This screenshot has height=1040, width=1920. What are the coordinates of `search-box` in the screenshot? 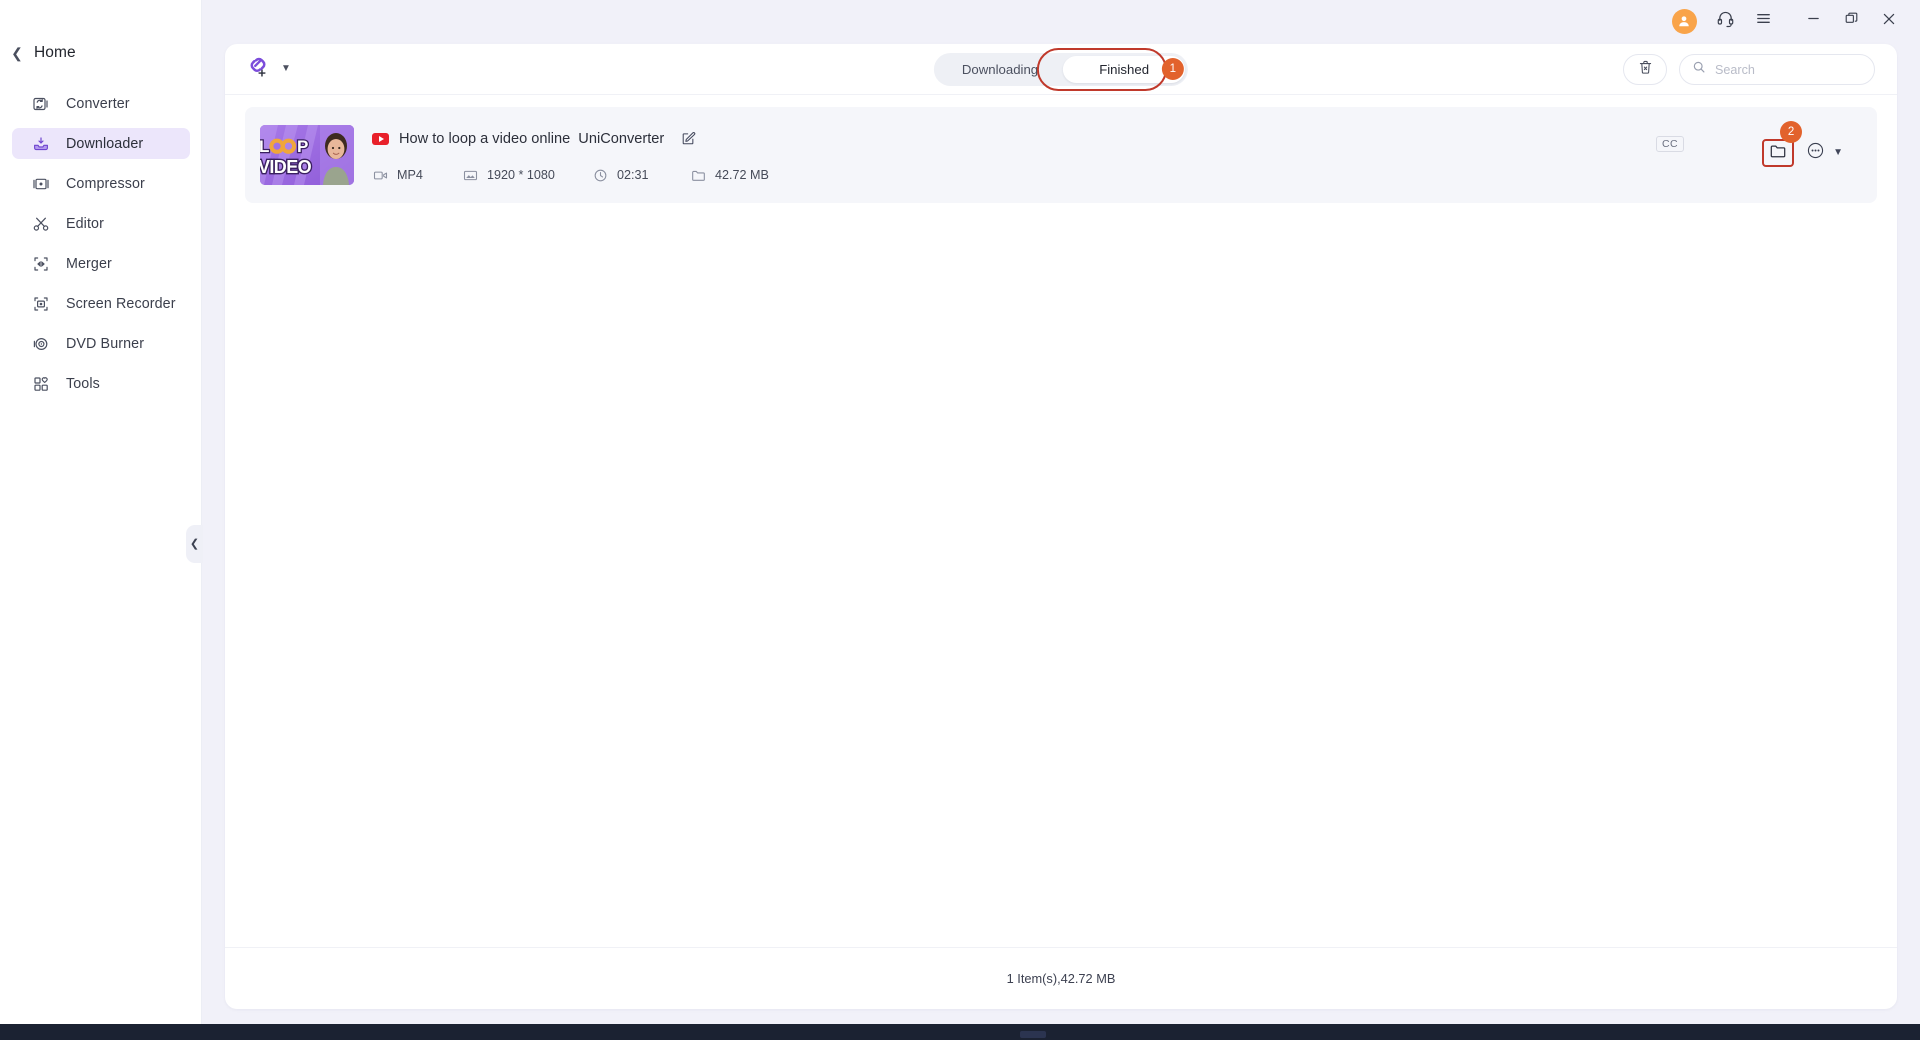 It's located at (1777, 69).